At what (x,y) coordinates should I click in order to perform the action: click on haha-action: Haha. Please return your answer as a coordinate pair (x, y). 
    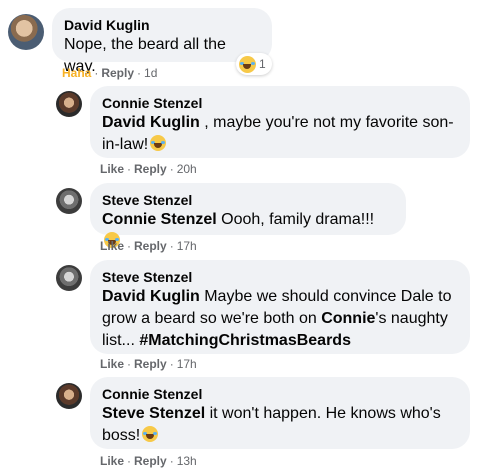
    Looking at the image, I should click on (76, 73).